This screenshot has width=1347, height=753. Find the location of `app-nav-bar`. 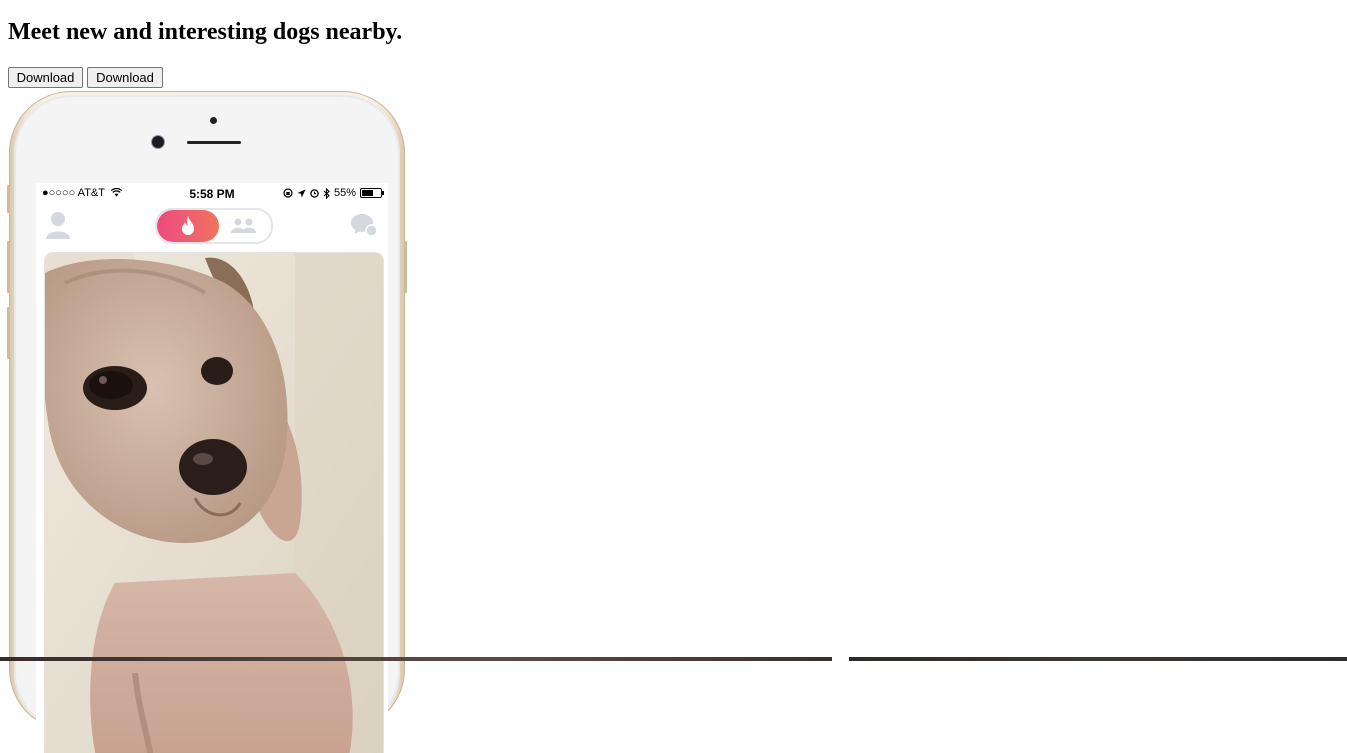

app-nav-bar is located at coordinates (212, 225).